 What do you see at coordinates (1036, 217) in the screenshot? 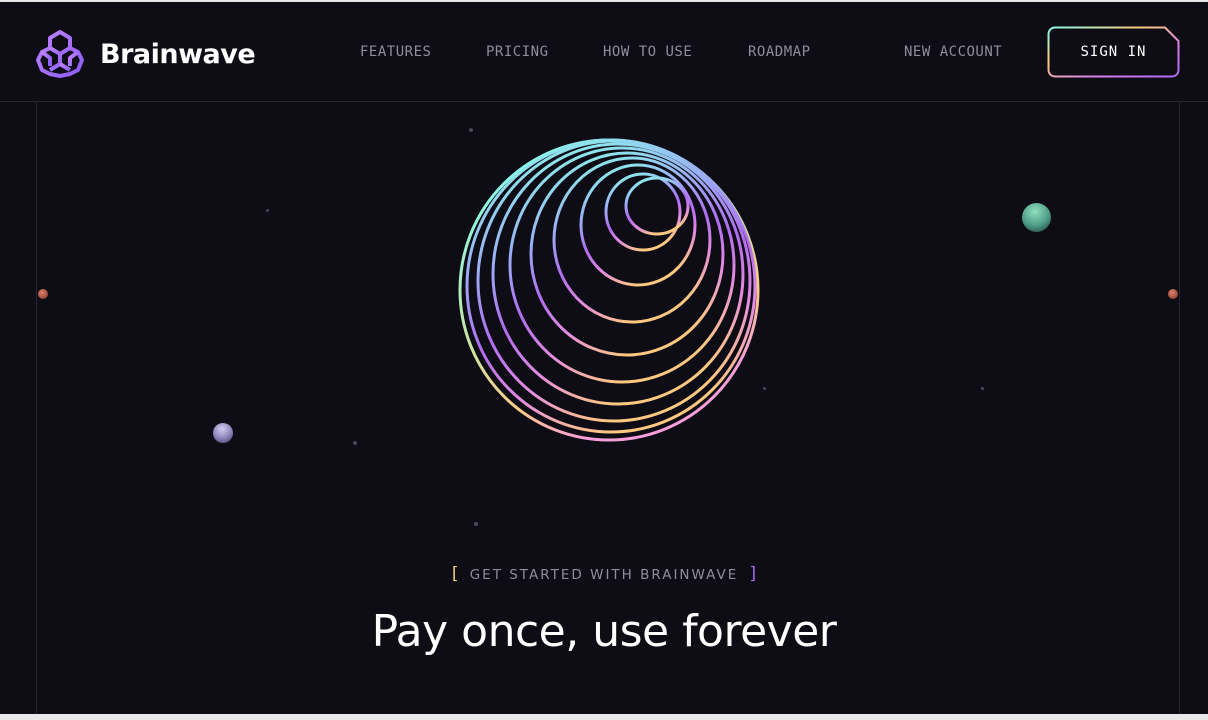
I see `teal-planet` at bounding box center [1036, 217].